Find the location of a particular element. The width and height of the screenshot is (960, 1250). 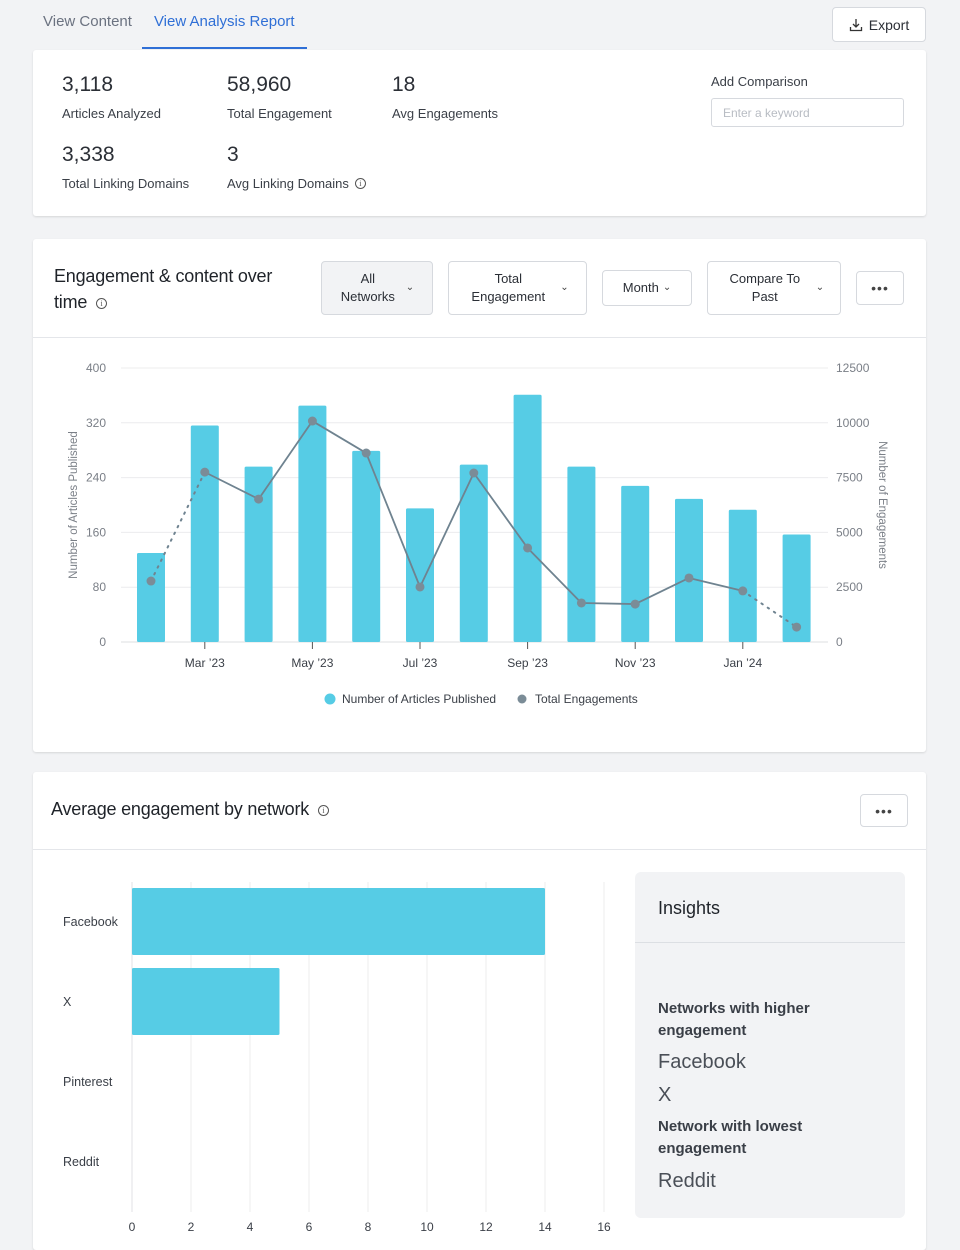

tab-view-content: View Content is located at coordinates (86, 24).